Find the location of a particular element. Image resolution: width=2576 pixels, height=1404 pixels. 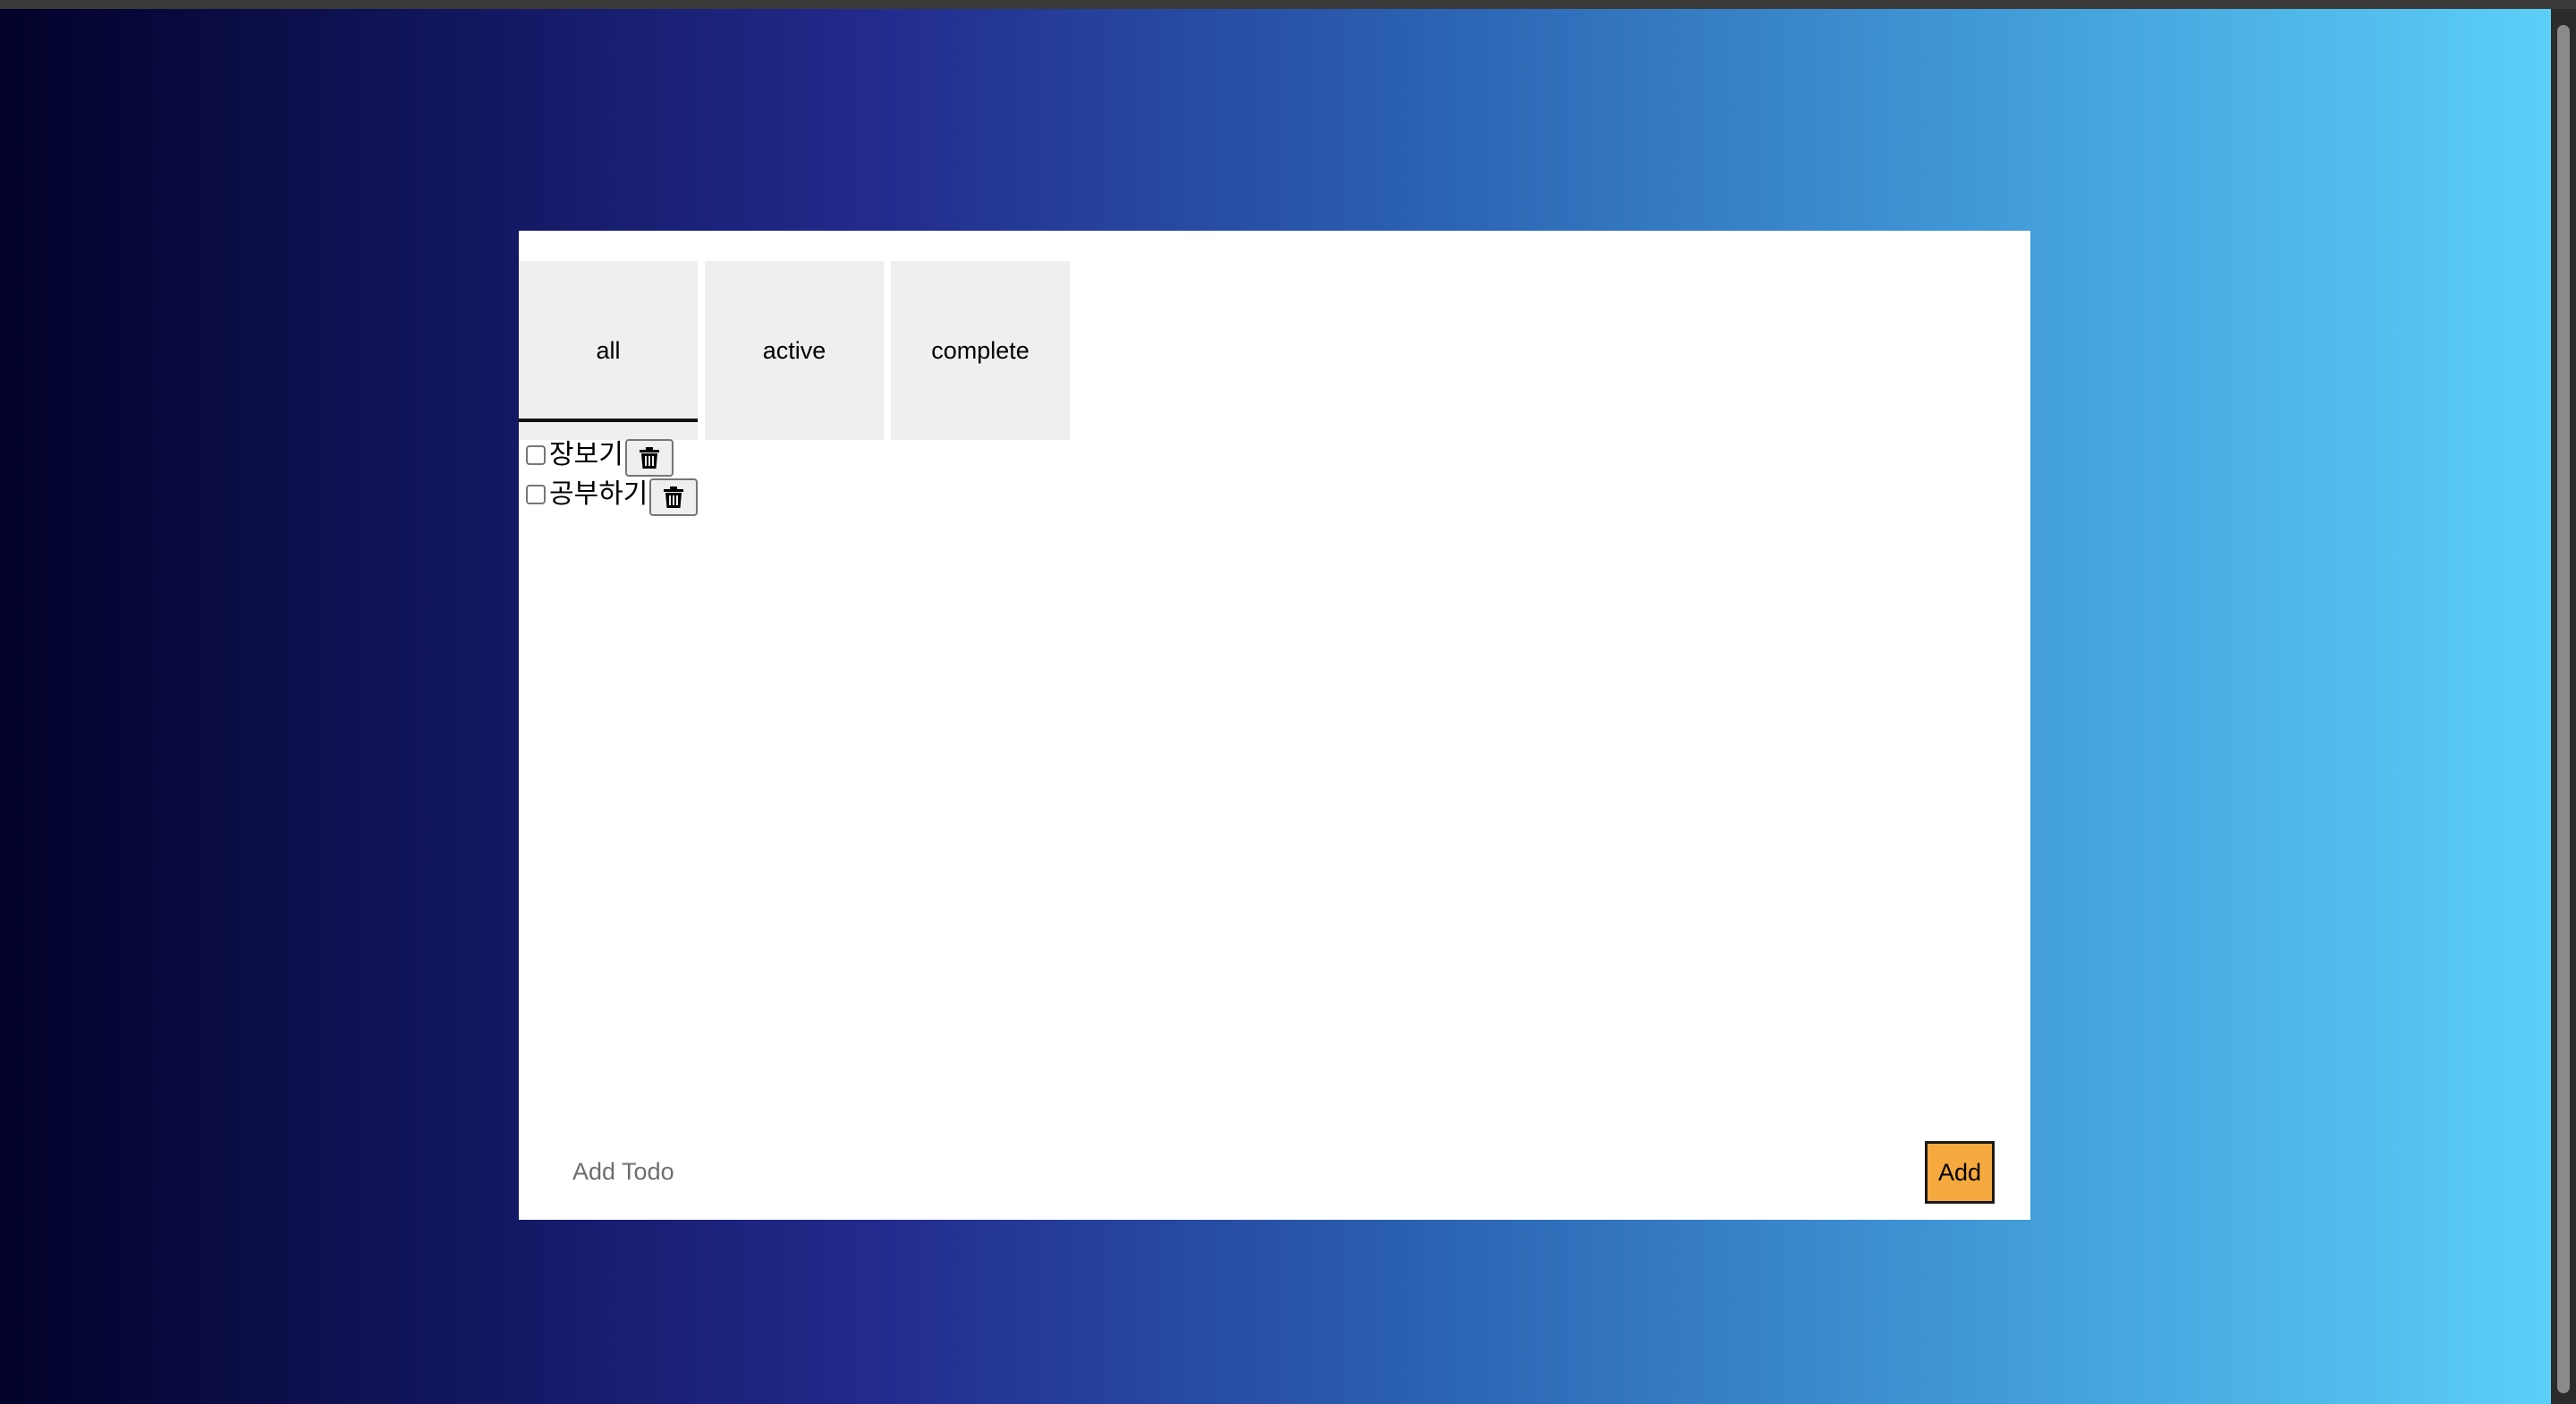

tab-complete: complete is located at coordinates (980, 350).